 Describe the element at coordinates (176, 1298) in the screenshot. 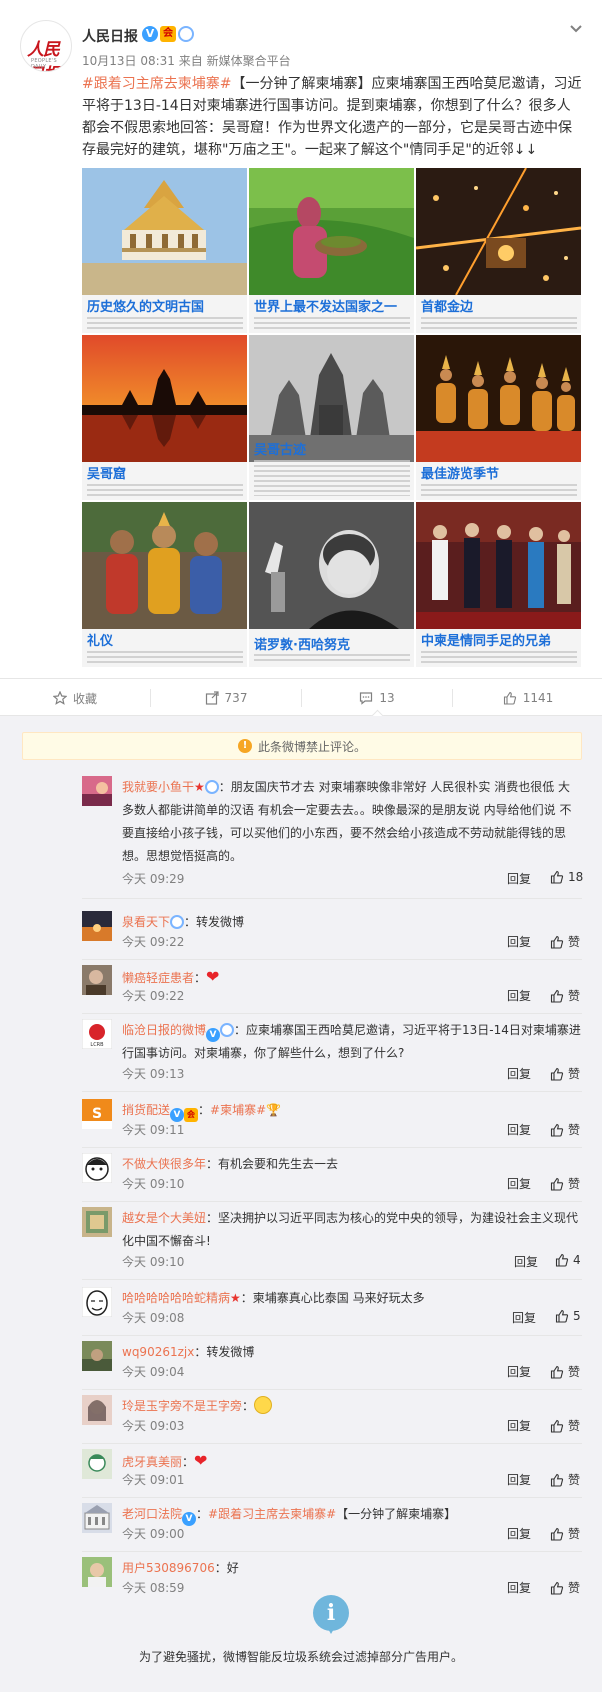

I see `commenter-name: 哈哈哈哈哈哈蛇精病` at that location.